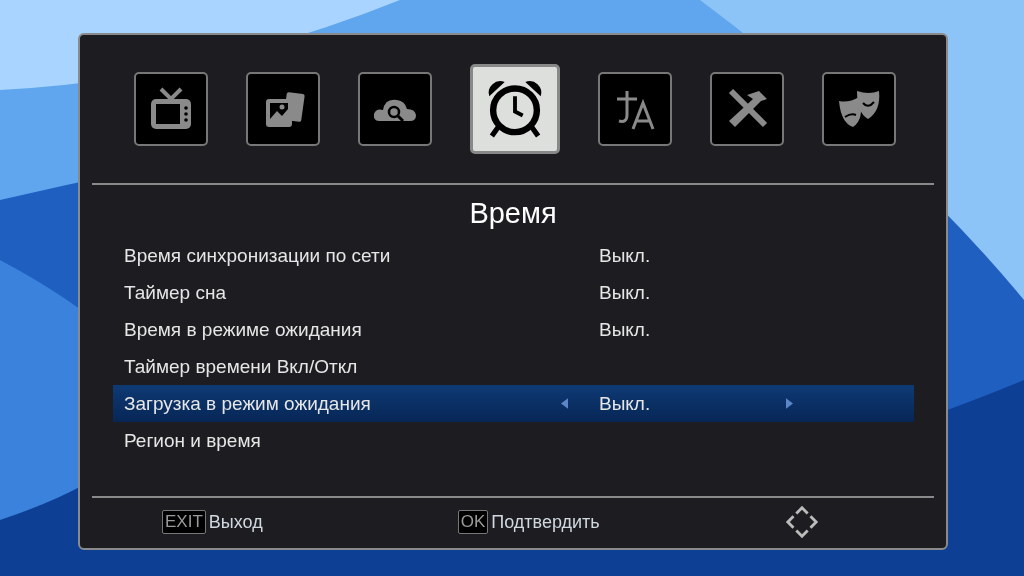  Describe the element at coordinates (184, 522) in the screenshot. I see `remote-key: EXIT` at that location.